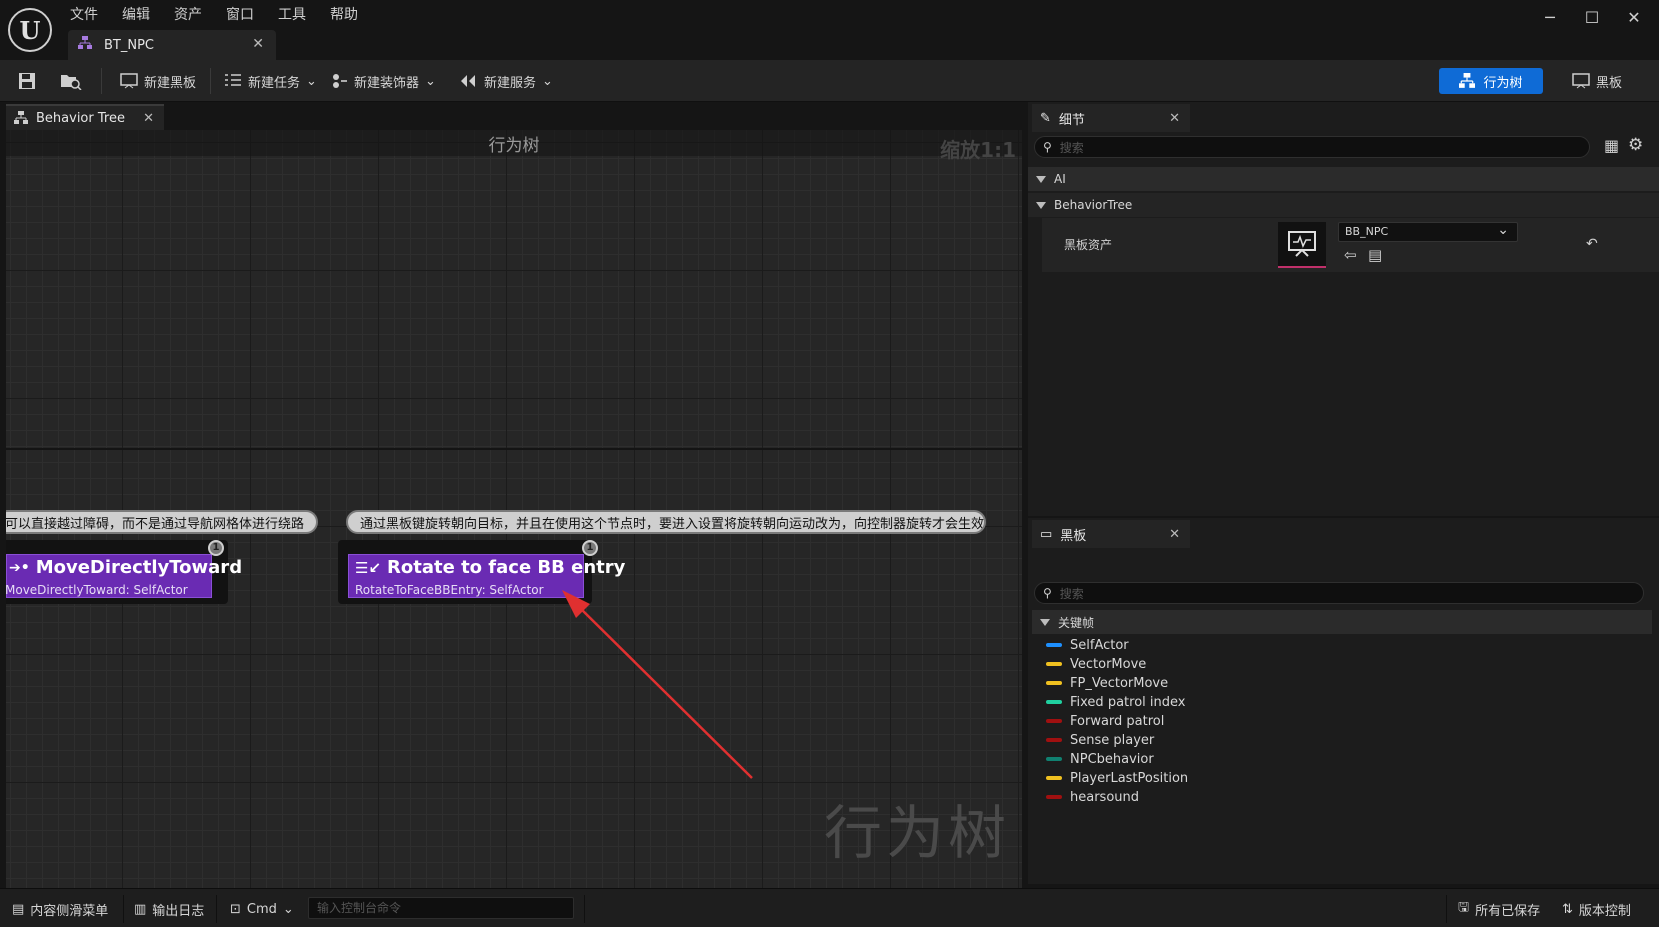 The height and width of the screenshot is (927, 1659). Describe the element at coordinates (71, 81) in the screenshot. I see `browse-button` at that location.